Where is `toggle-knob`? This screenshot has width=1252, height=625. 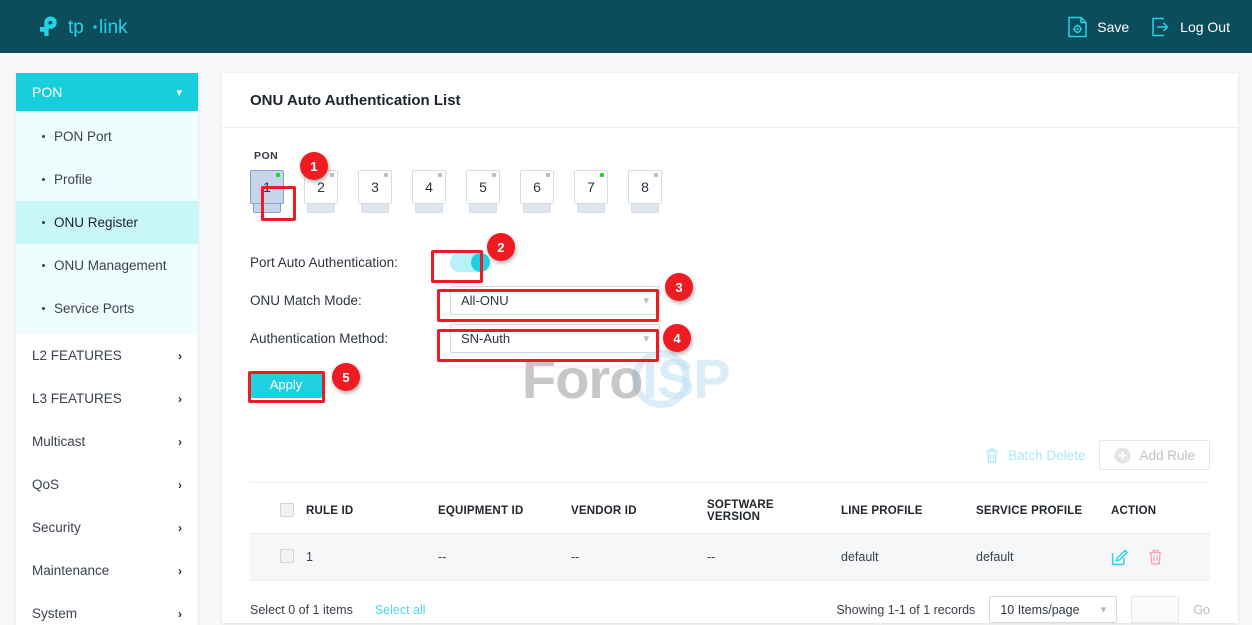
toggle-knob is located at coordinates (480, 262).